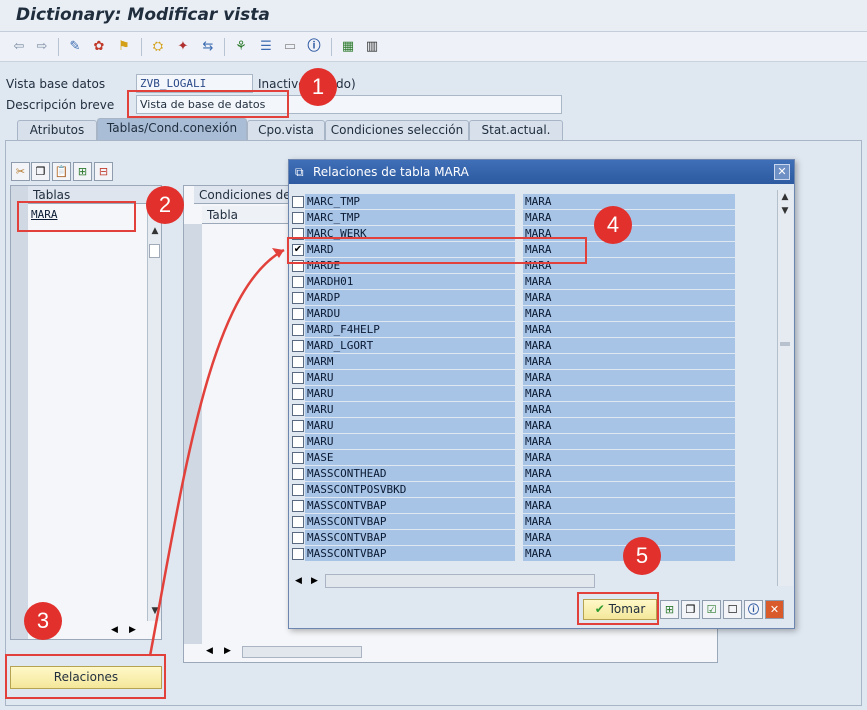  Describe the element at coordinates (785, 197) in the screenshot. I see `popup-scroll-up-icon: ▲` at that location.